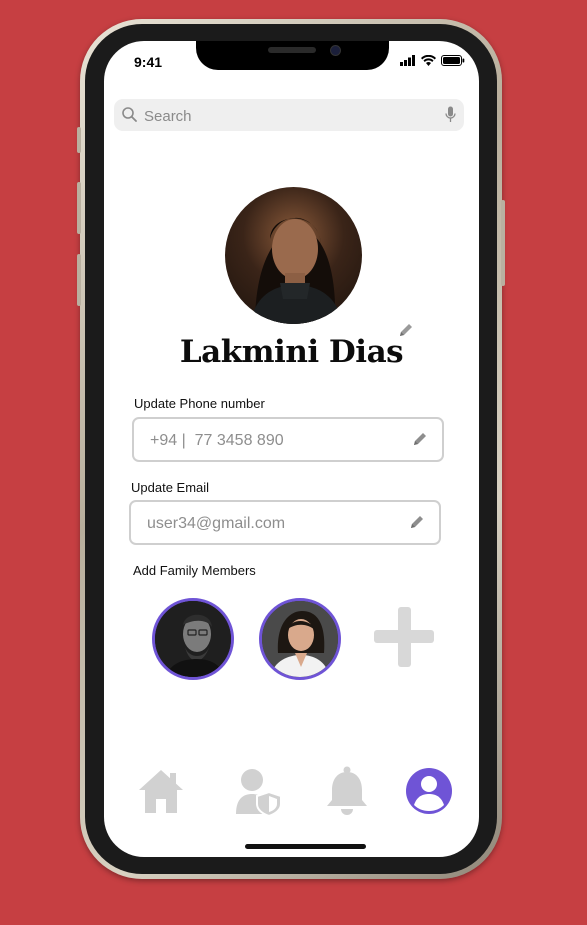  I want to click on battery-icon, so click(453, 60).